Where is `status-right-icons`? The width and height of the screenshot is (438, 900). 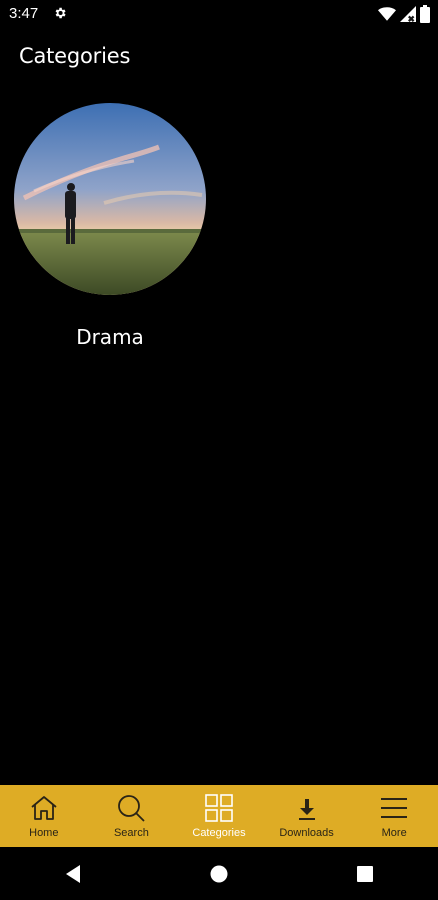 status-right-icons is located at coordinates (404, 14).